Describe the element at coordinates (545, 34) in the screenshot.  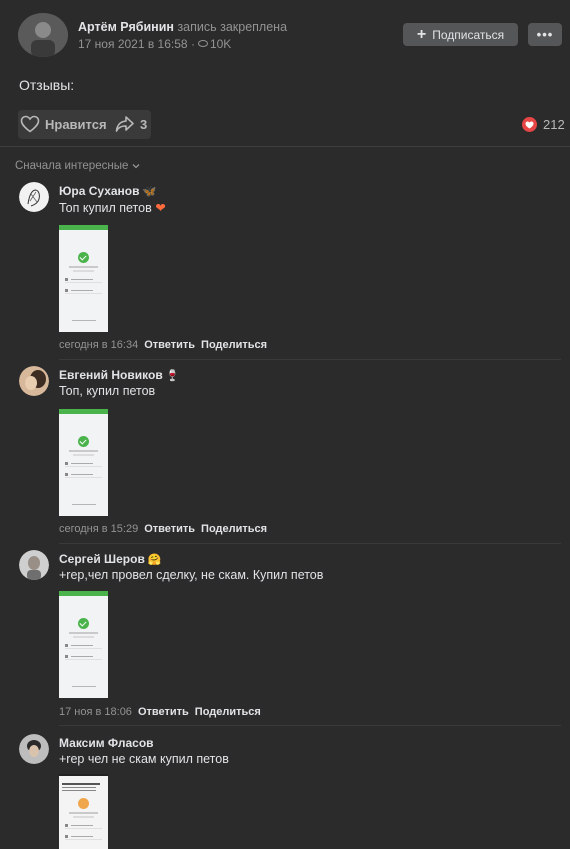
I see `more-button: •••` at that location.